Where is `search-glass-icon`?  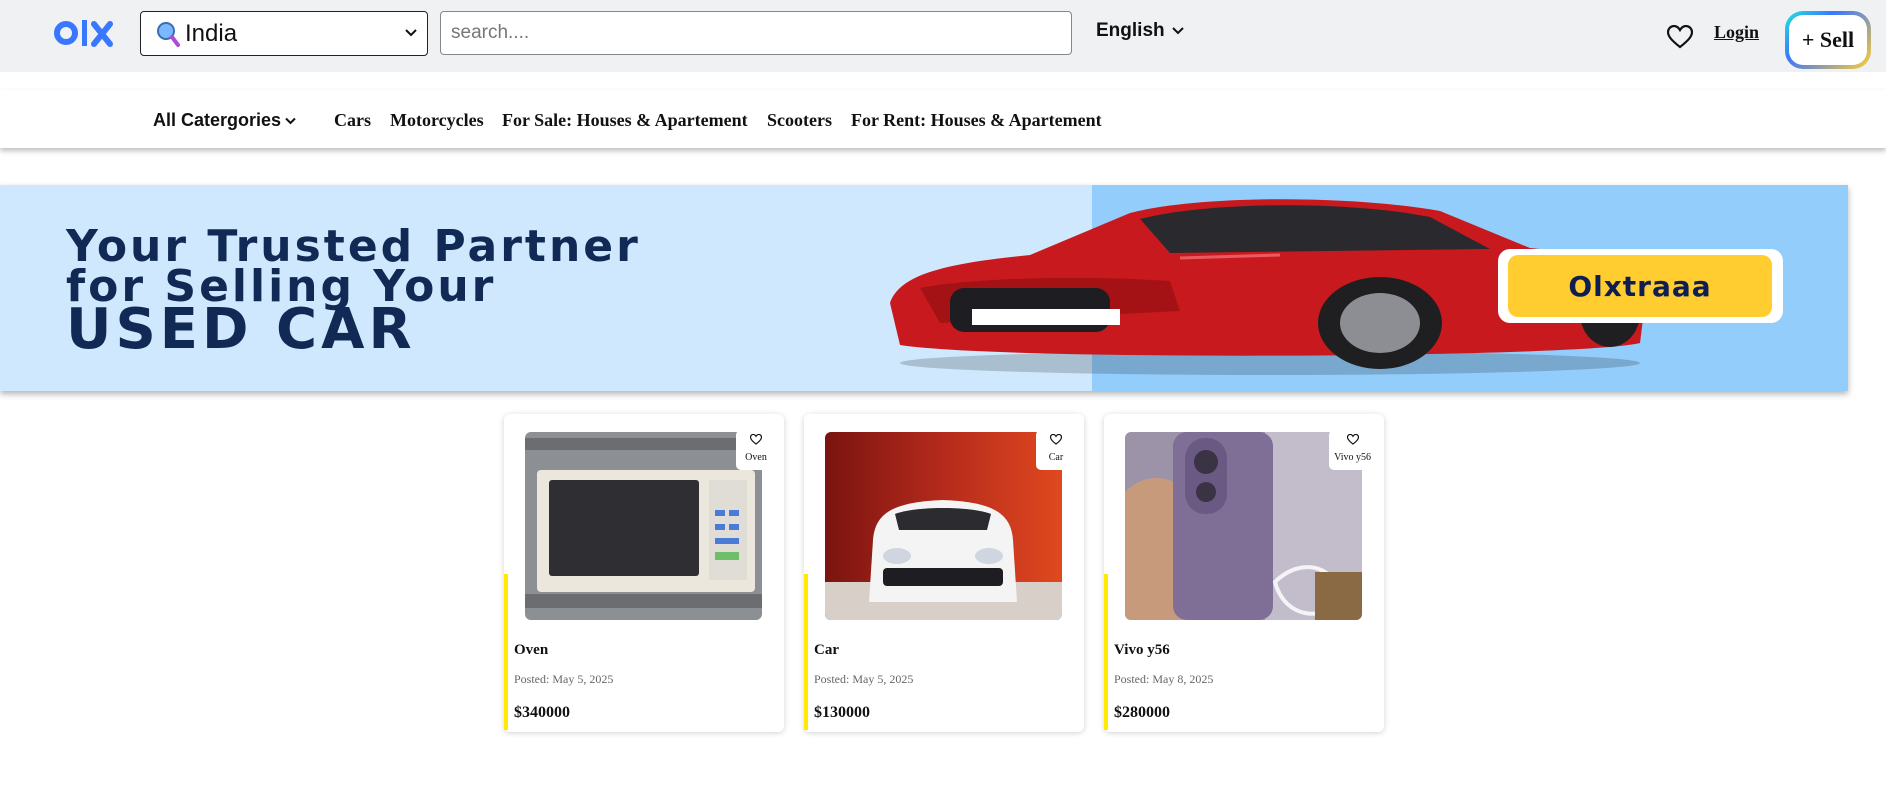 search-glass-icon is located at coordinates (168, 34).